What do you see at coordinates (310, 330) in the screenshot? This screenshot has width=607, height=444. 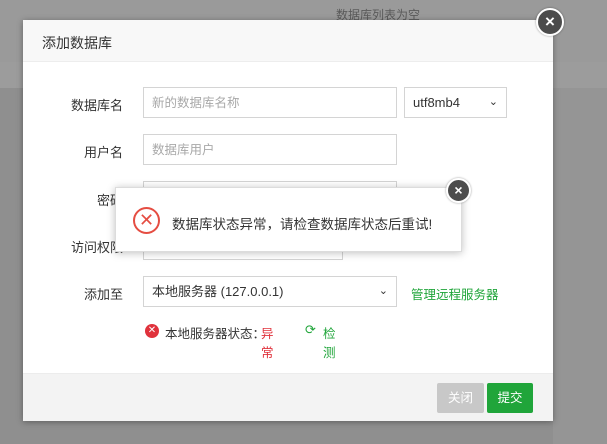 I see `refresh-icon: ⟳` at bounding box center [310, 330].